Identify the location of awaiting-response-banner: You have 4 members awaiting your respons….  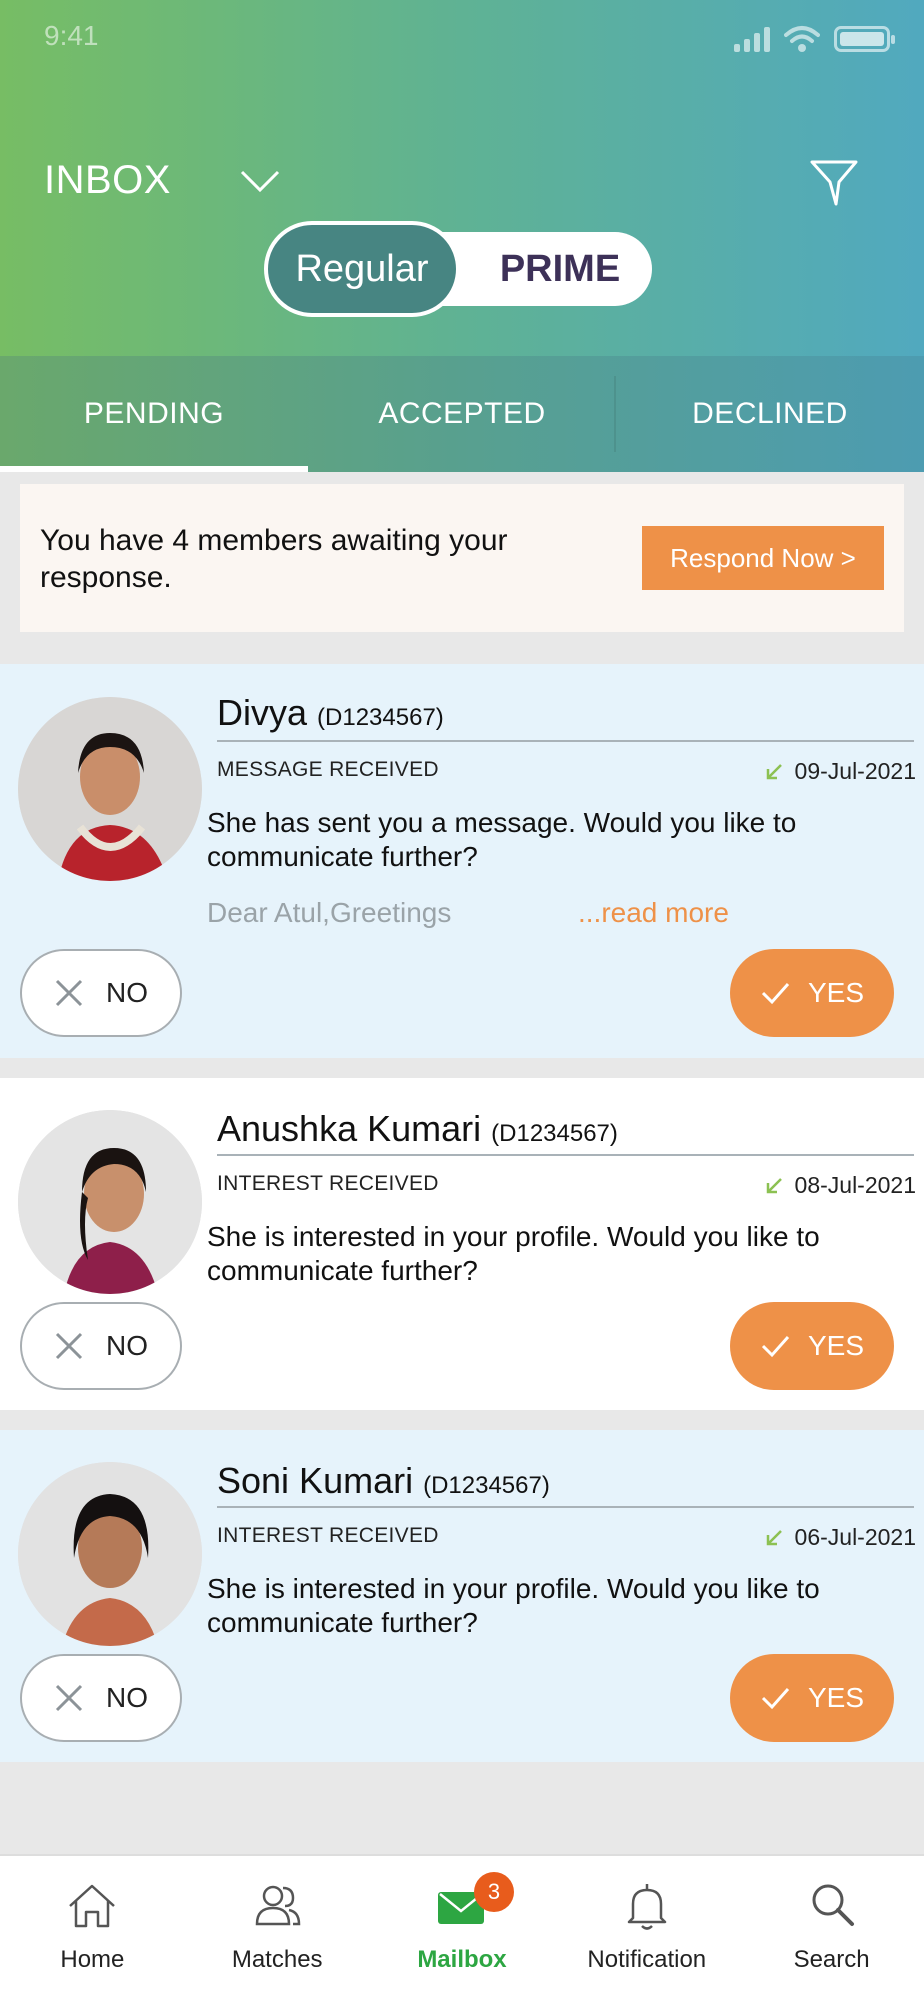
(462, 558).